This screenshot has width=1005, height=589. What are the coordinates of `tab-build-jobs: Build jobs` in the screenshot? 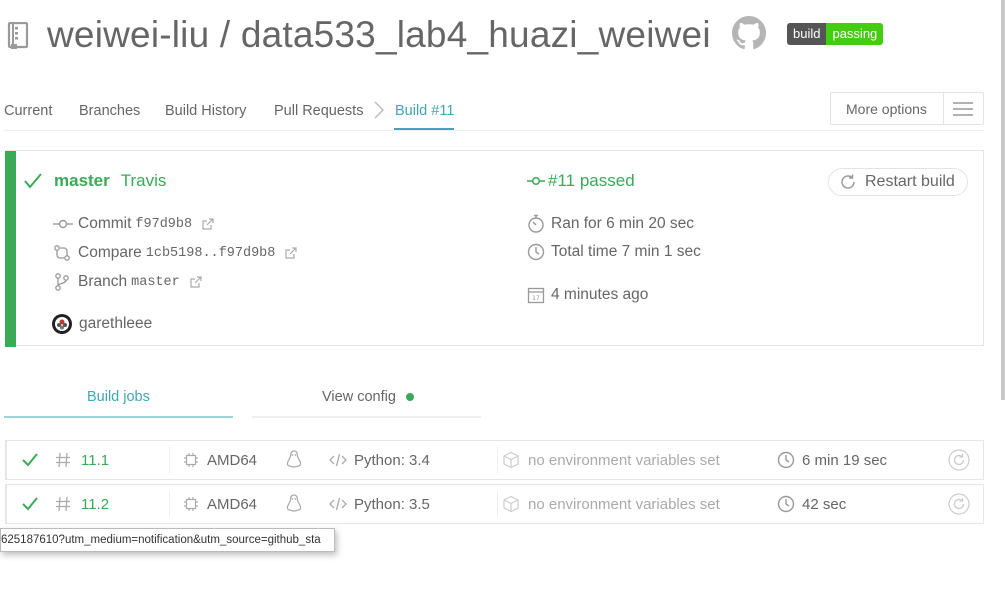 It's located at (118, 397).